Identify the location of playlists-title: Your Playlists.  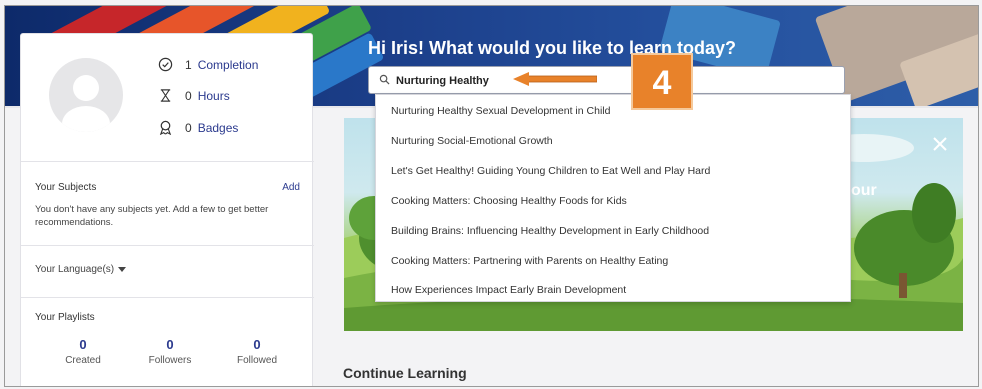
(65, 317).